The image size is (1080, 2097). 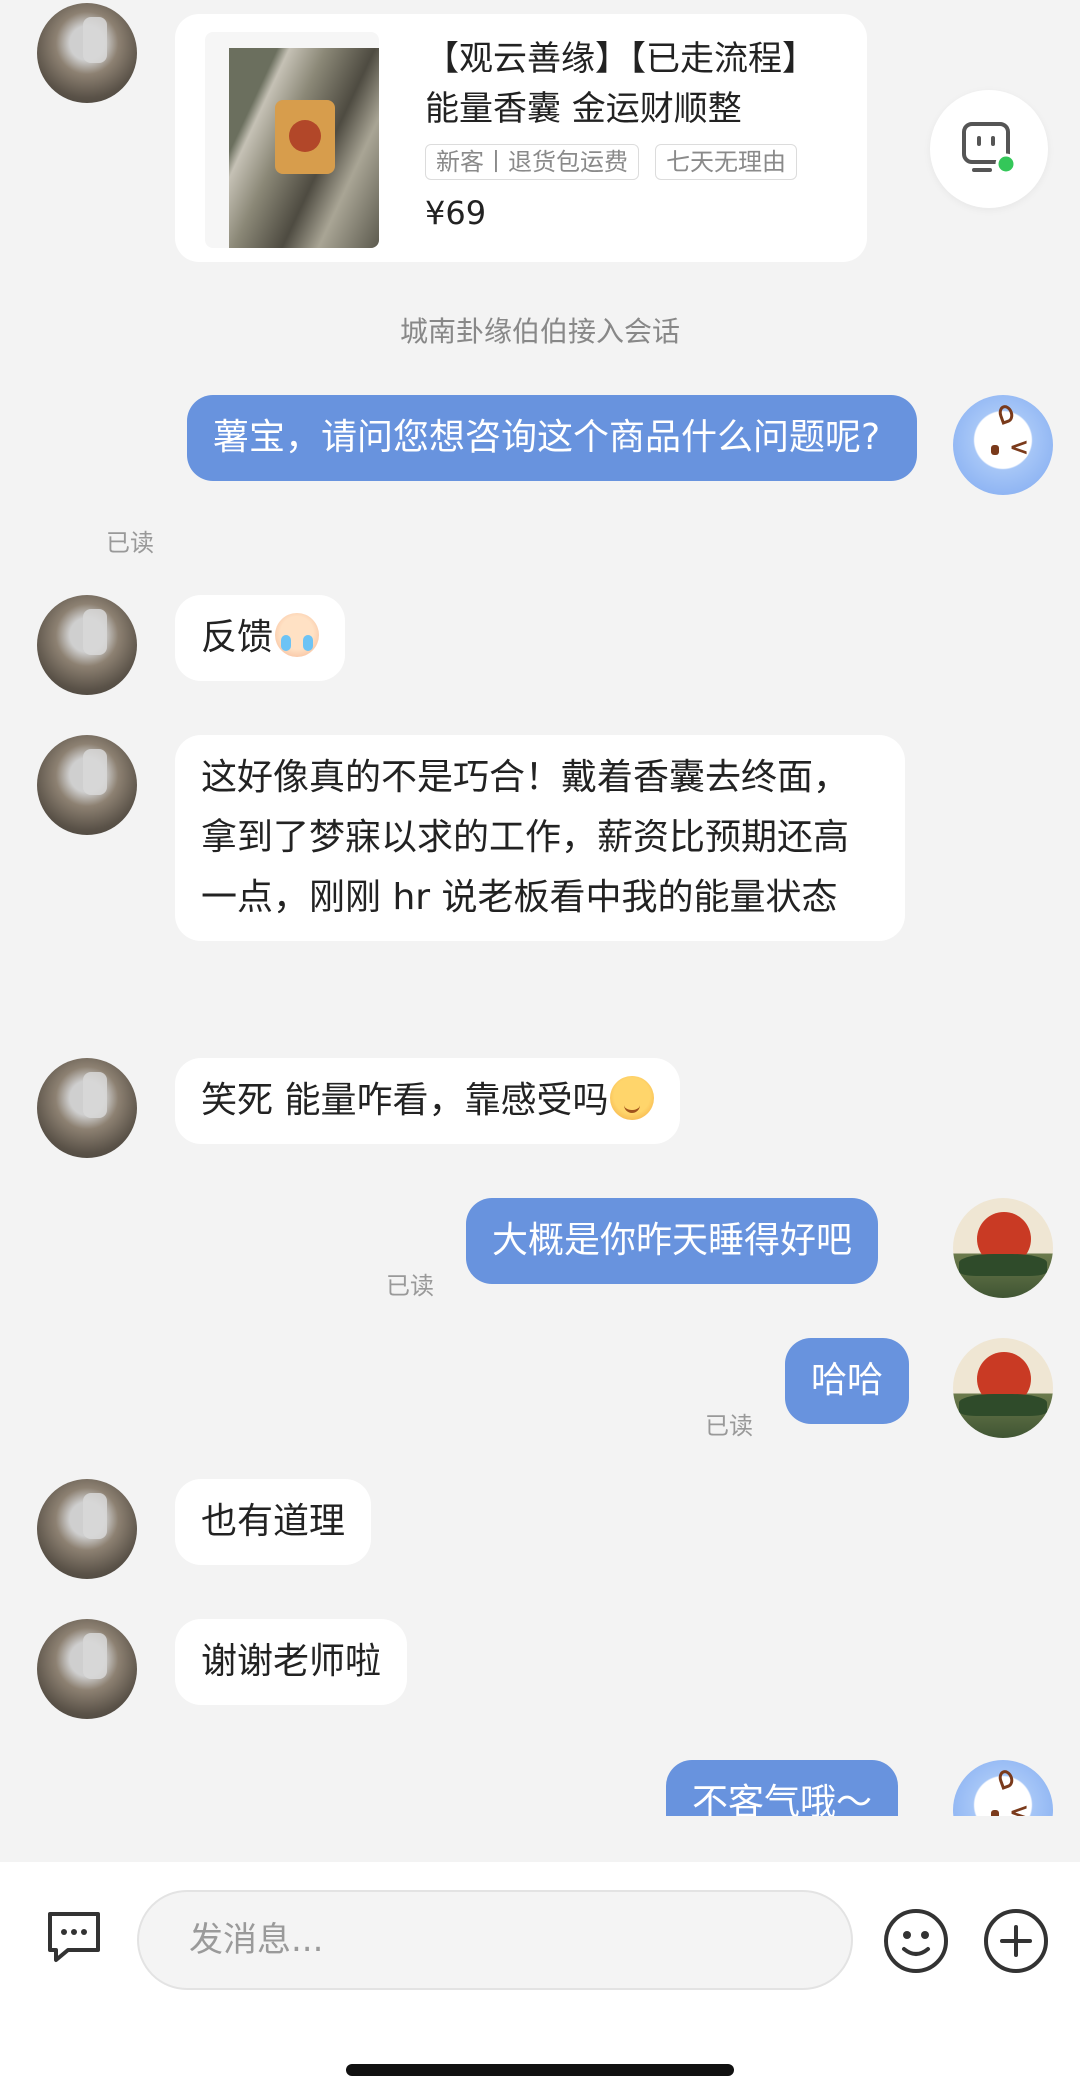 I want to click on product-tags: 新客丨退货包运费 七天无理由, so click(x=611, y=162).